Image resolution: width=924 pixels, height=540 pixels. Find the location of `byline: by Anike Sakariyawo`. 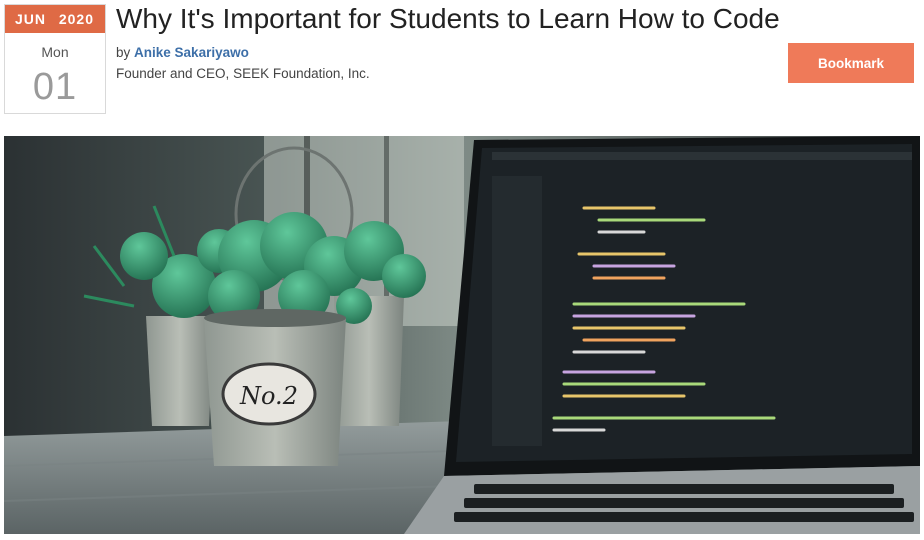

byline: by Anike Sakariyawo is located at coordinates (182, 52).